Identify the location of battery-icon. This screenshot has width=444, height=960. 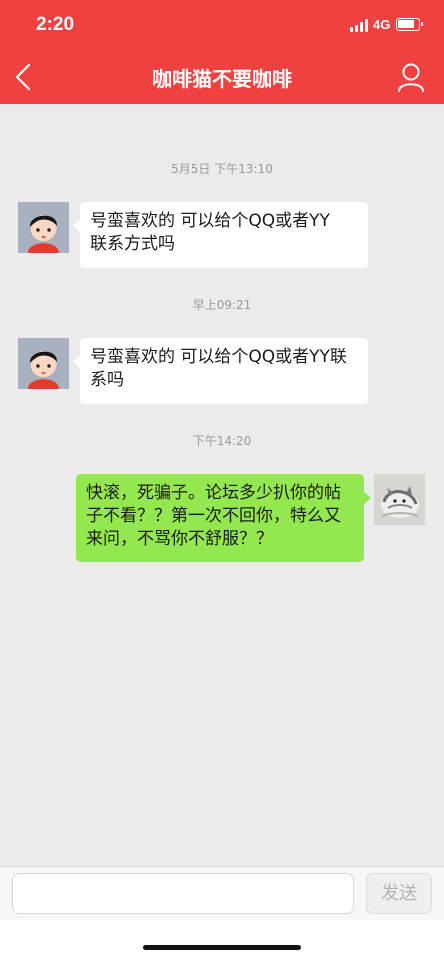
(409, 24).